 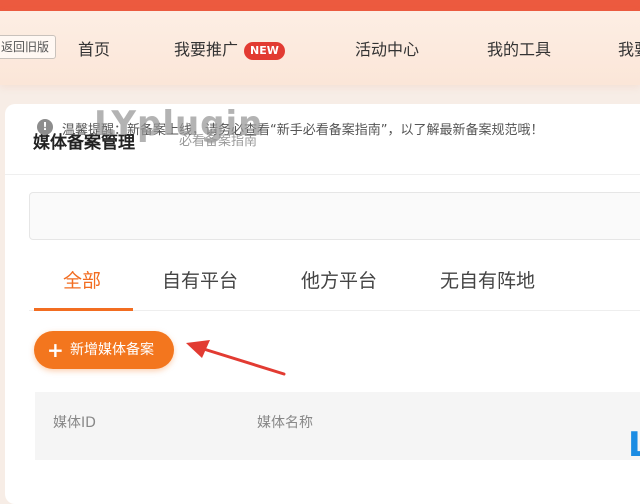 What do you see at coordinates (236, 358) in the screenshot?
I see `pointer-arrow-icon` at bounding box center [236, 358].